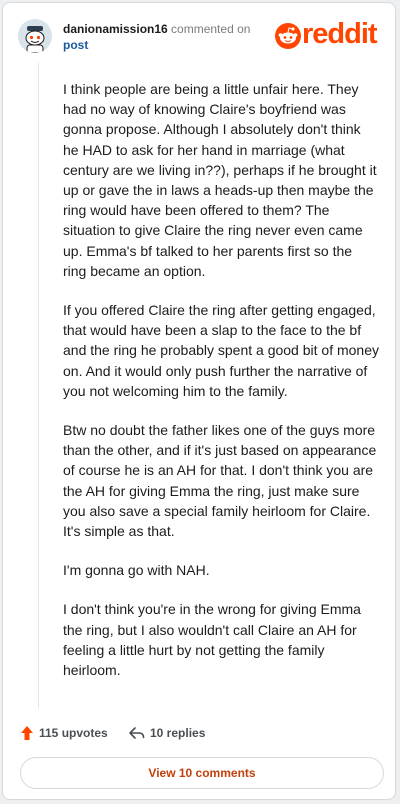 The image size is (400, 804). What do you see at coordinates (27, 733) in the screenshot?
I see `upvote-arrow-icon` at bounding box center [27, 733].